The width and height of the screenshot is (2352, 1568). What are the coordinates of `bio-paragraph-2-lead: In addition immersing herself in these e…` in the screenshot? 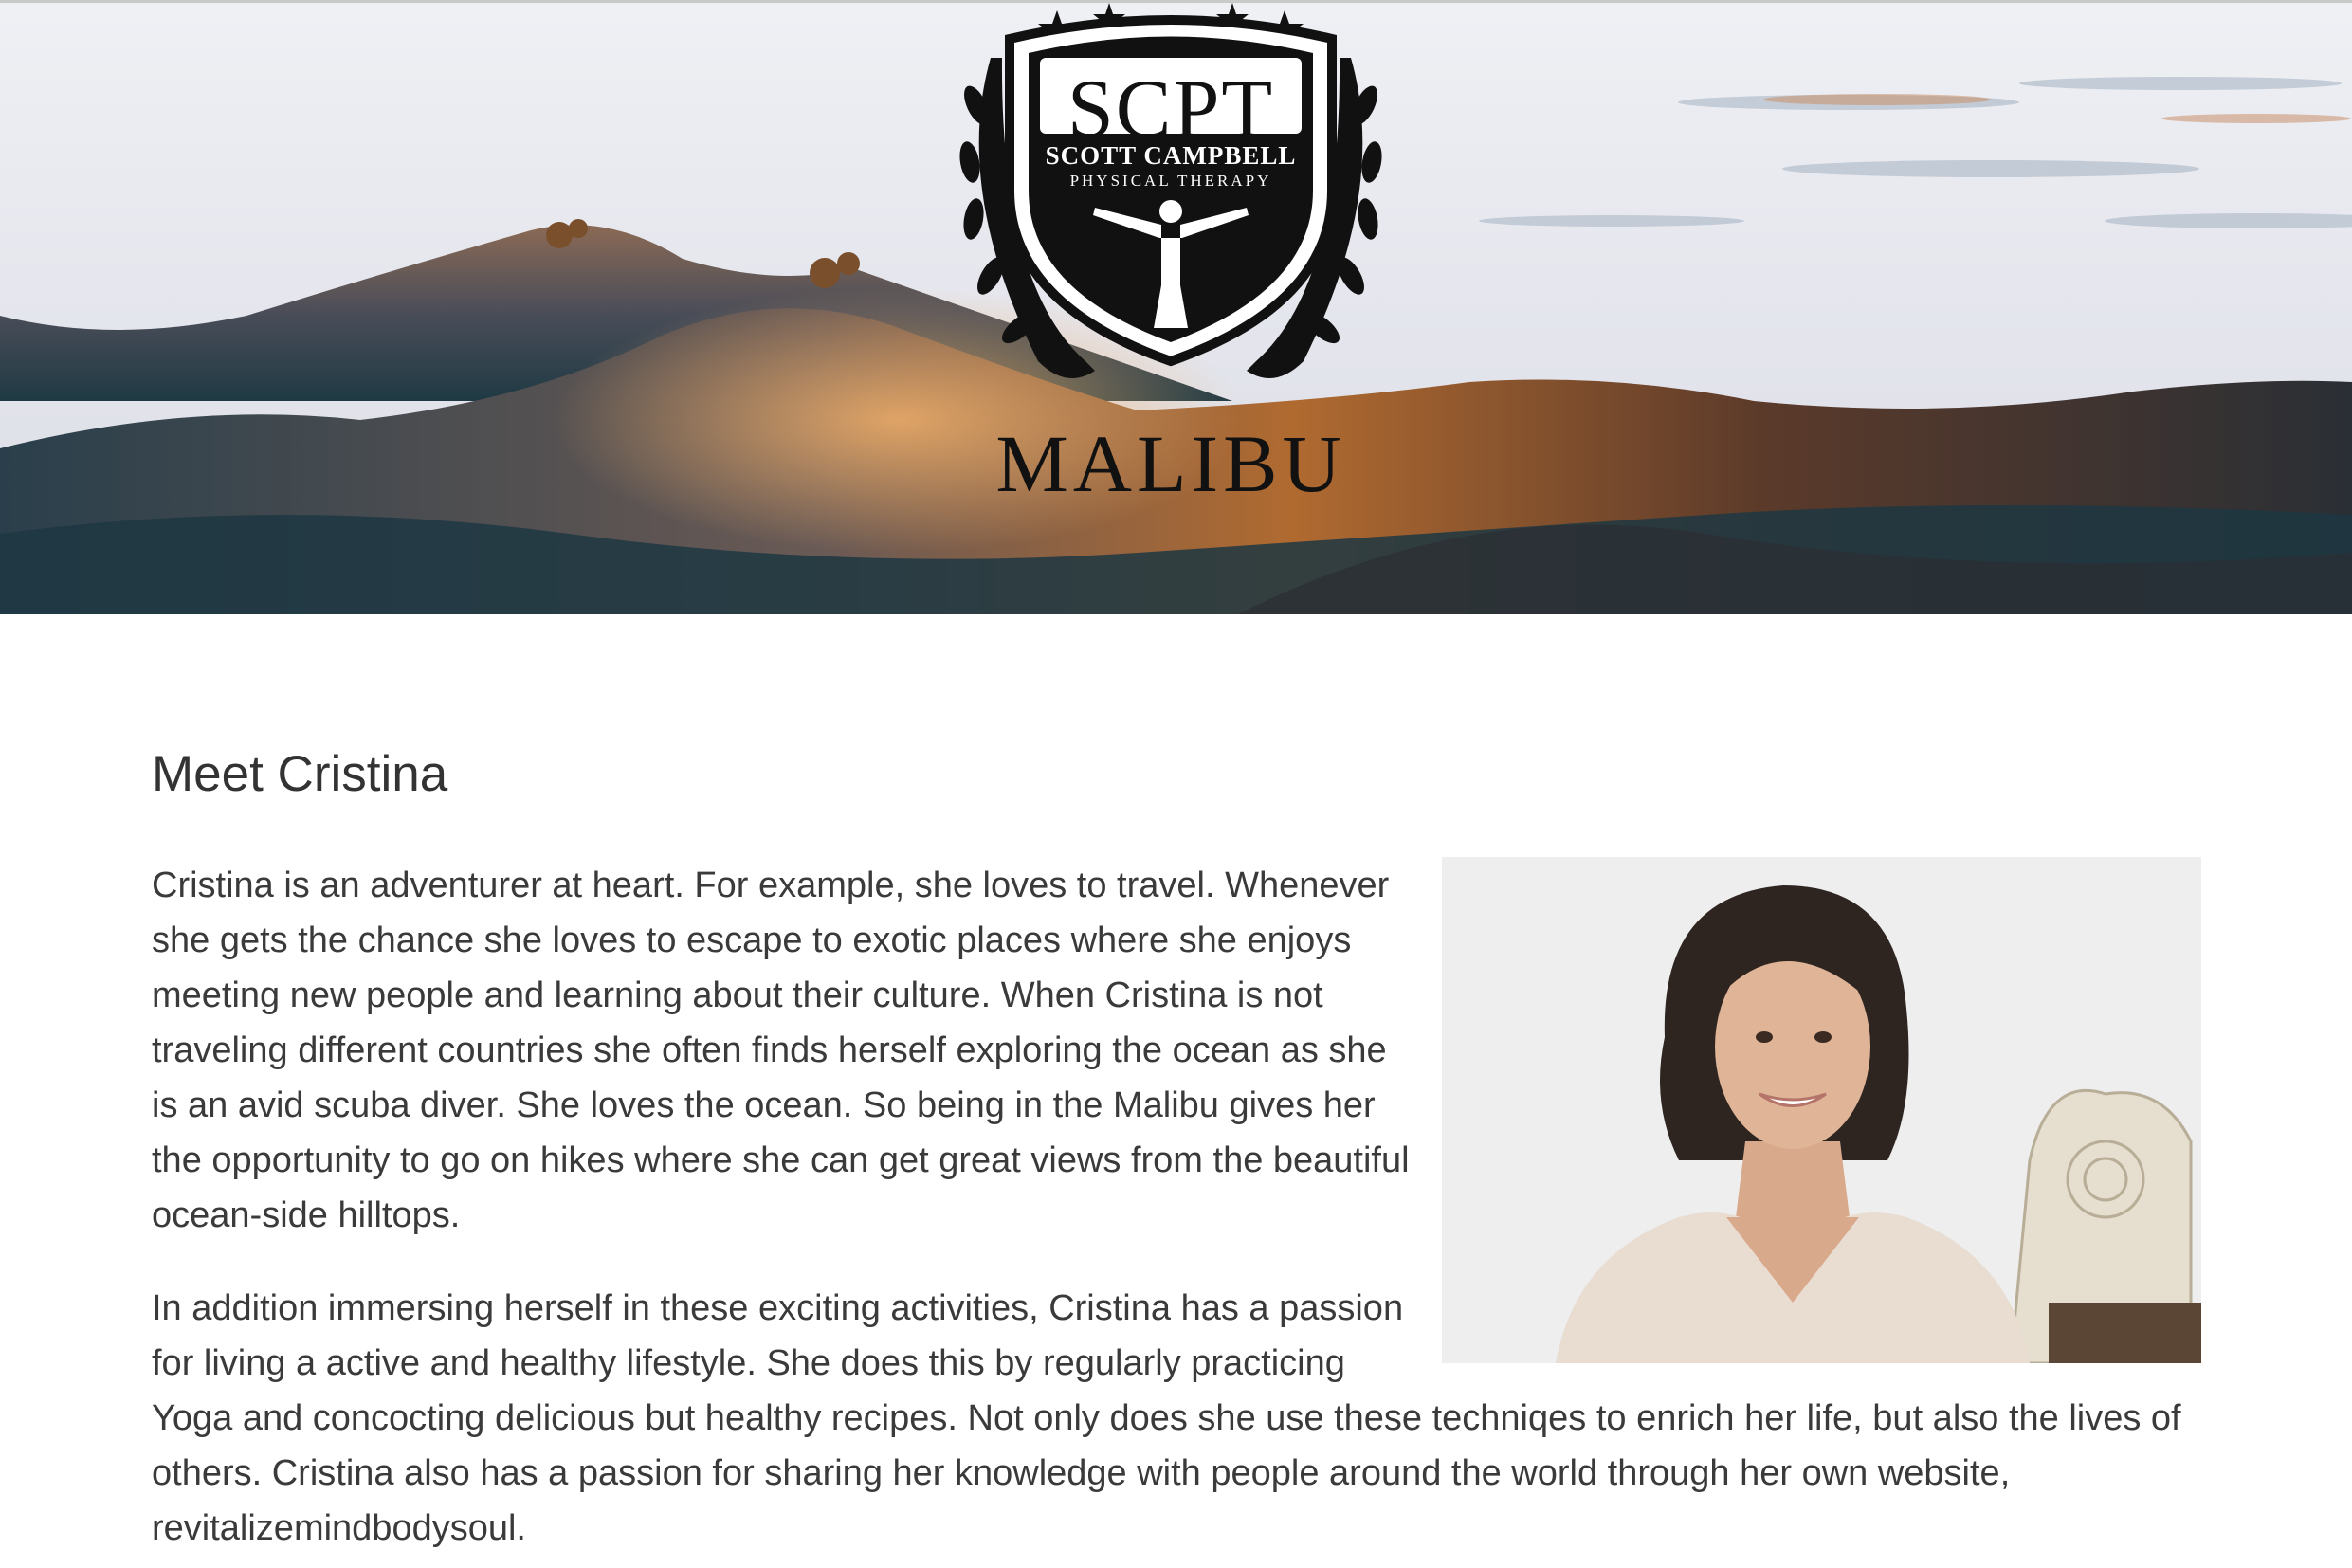 It's located at (778, 1335).